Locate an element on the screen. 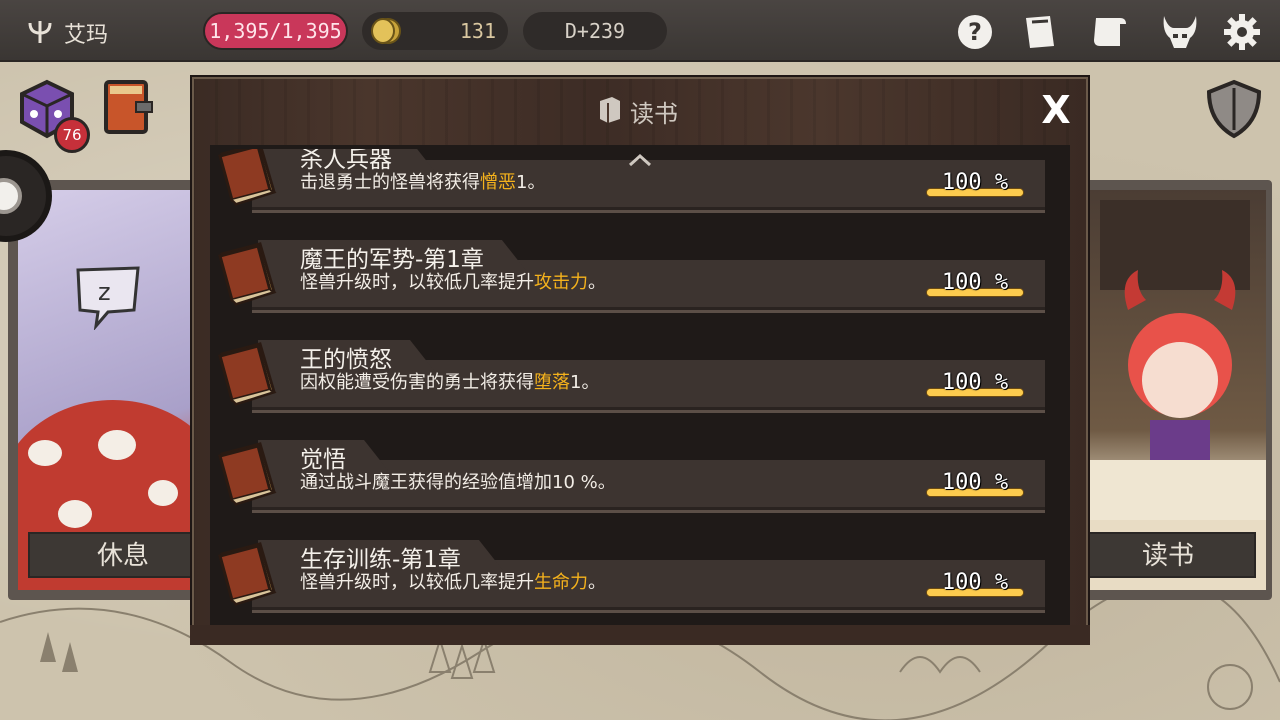 This screenshot has height=720, width=1280. book-entry: 王的愤怒 因权能遭受伤害的勇士将获得堕落1。 100 % is located at coordinates (640, 390).